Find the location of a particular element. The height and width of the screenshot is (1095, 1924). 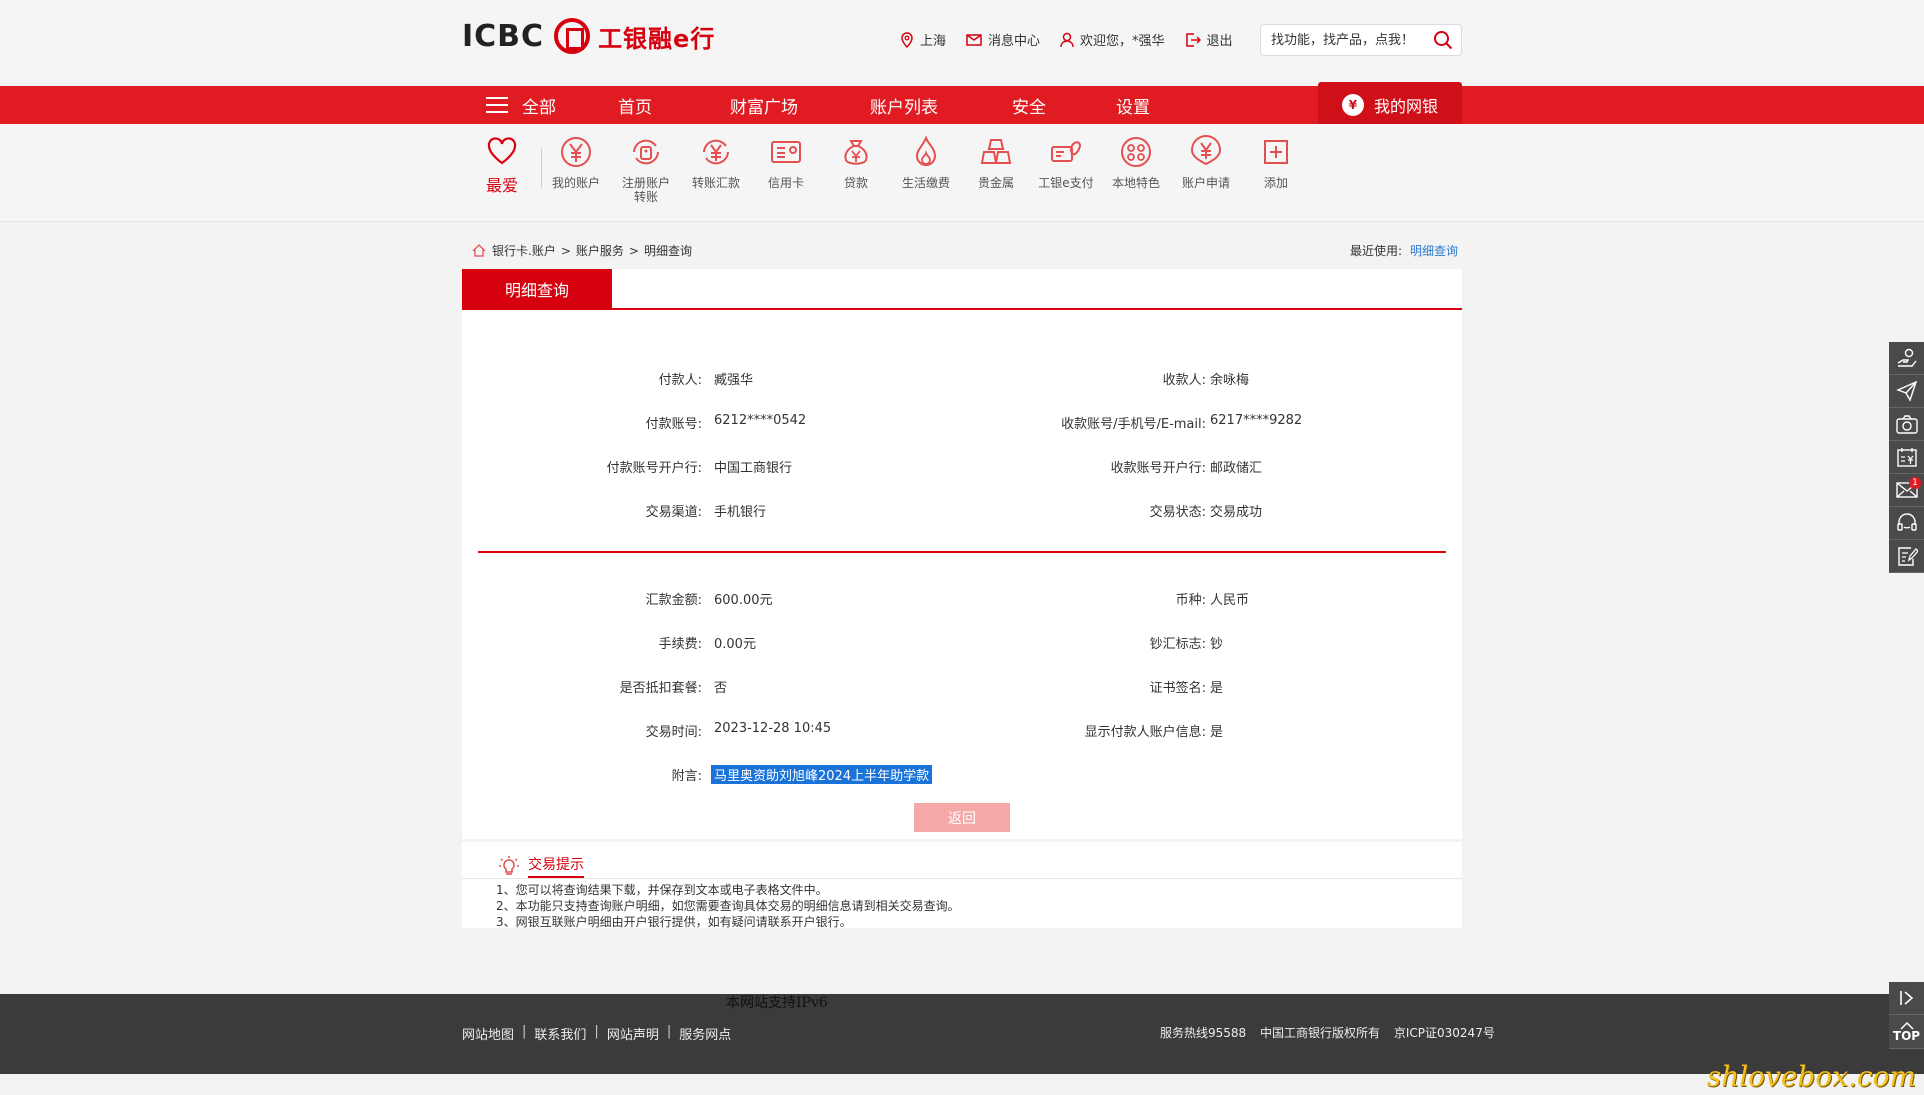

gold-bars-icon is located at coordinates (996, 151).